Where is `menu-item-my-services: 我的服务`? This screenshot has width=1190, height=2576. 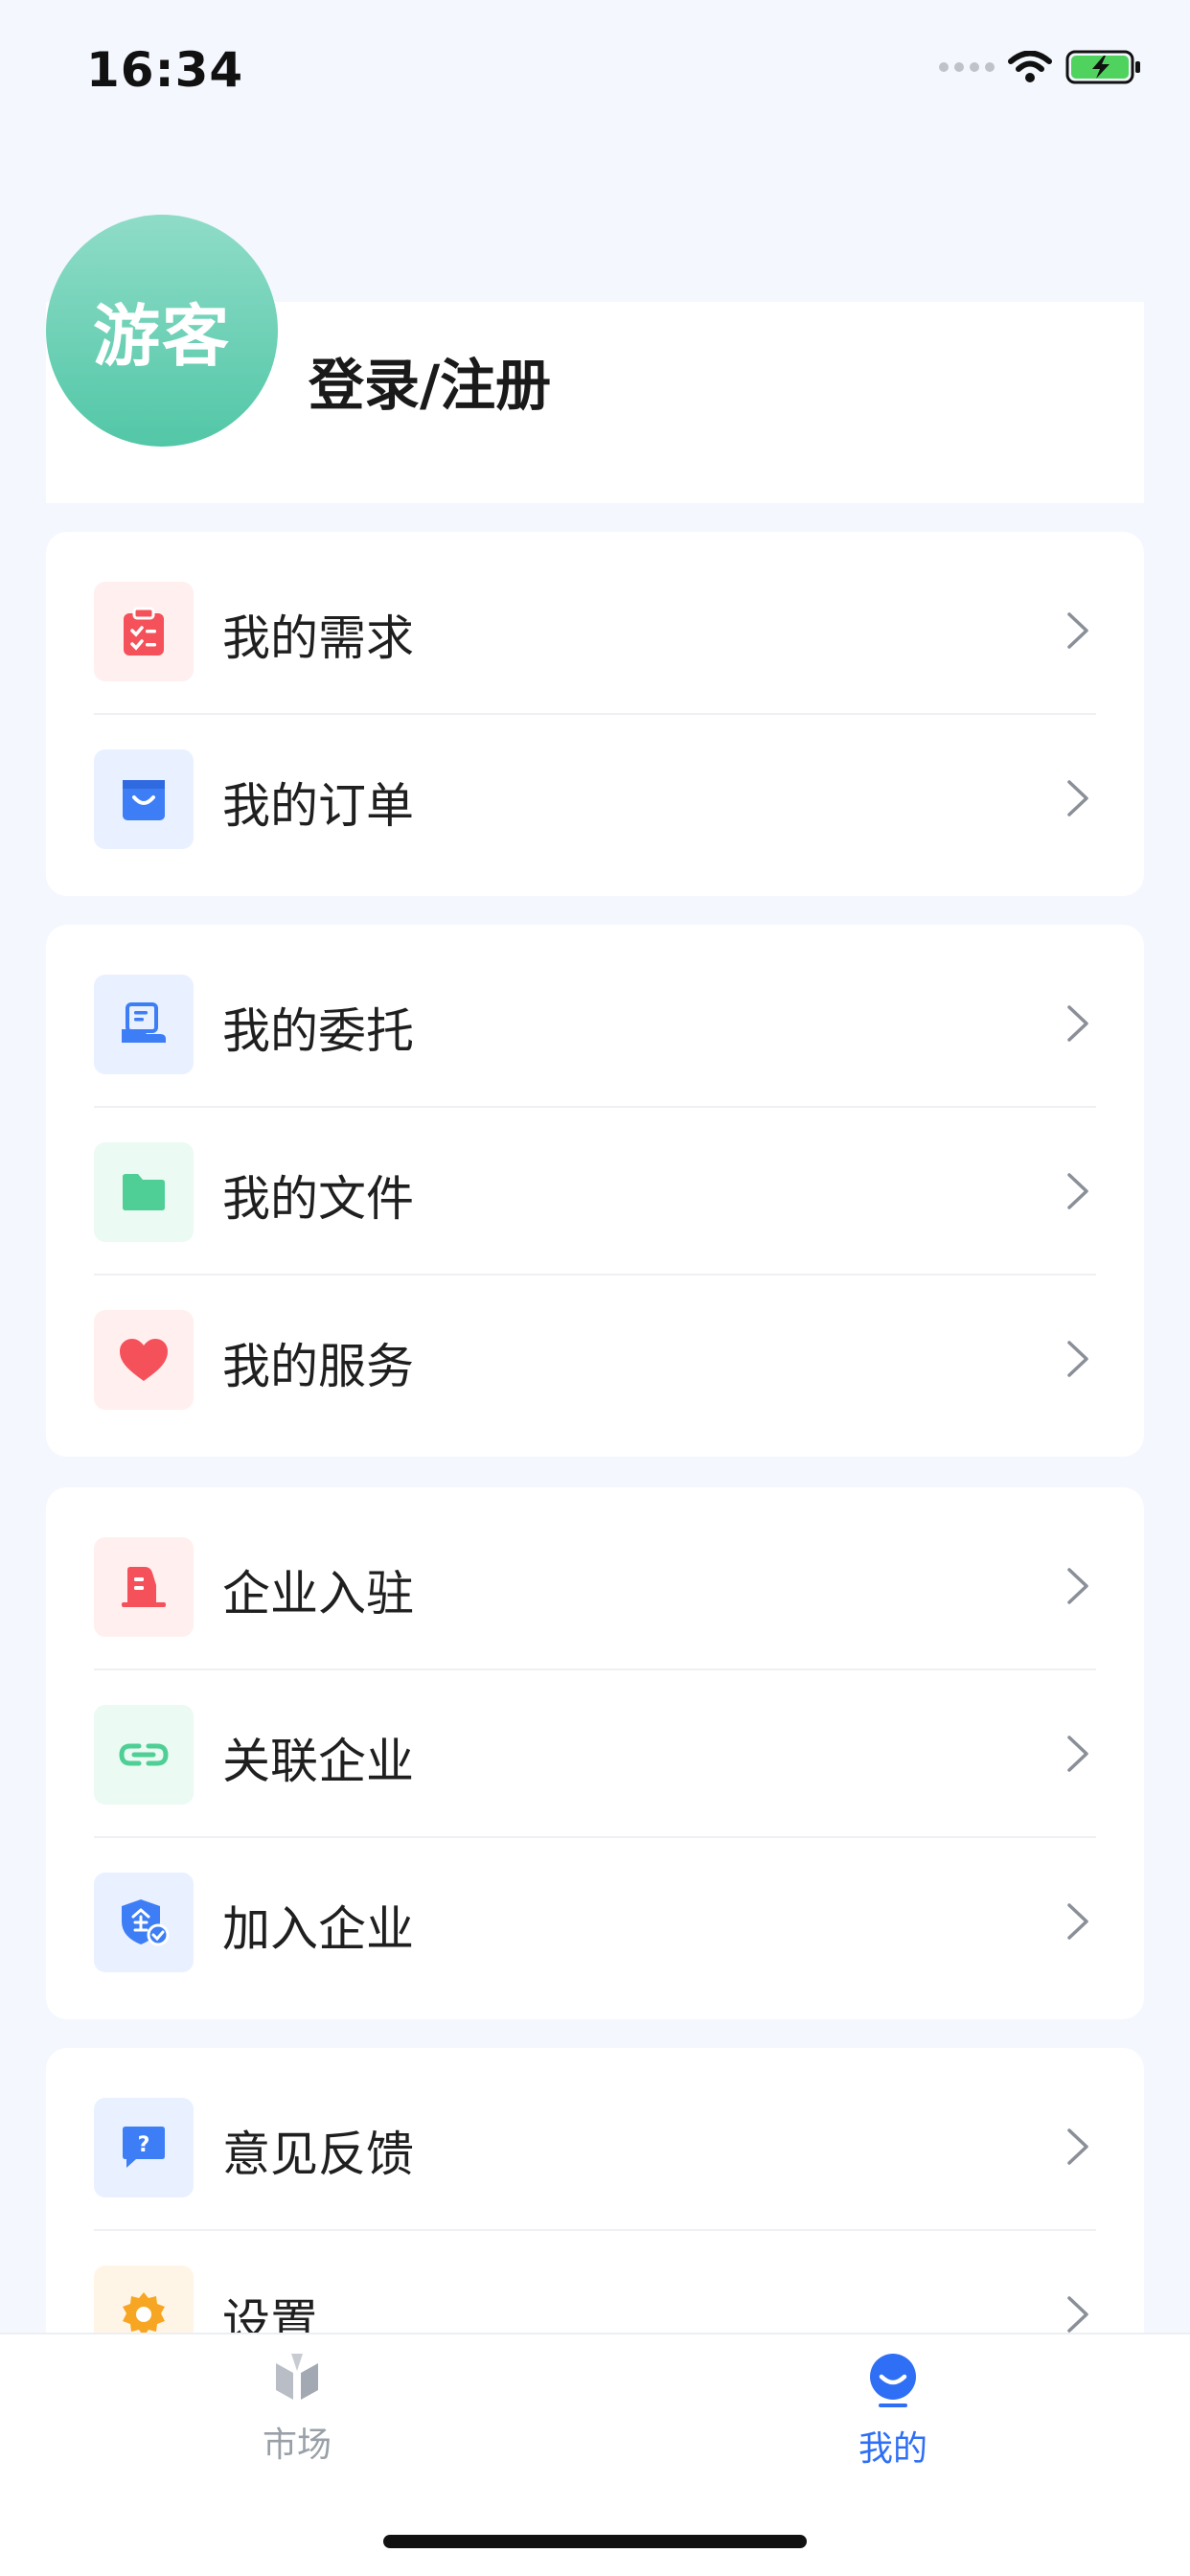 menu-item-my-services: 我的服务 is located at coordinates (595, 1359).